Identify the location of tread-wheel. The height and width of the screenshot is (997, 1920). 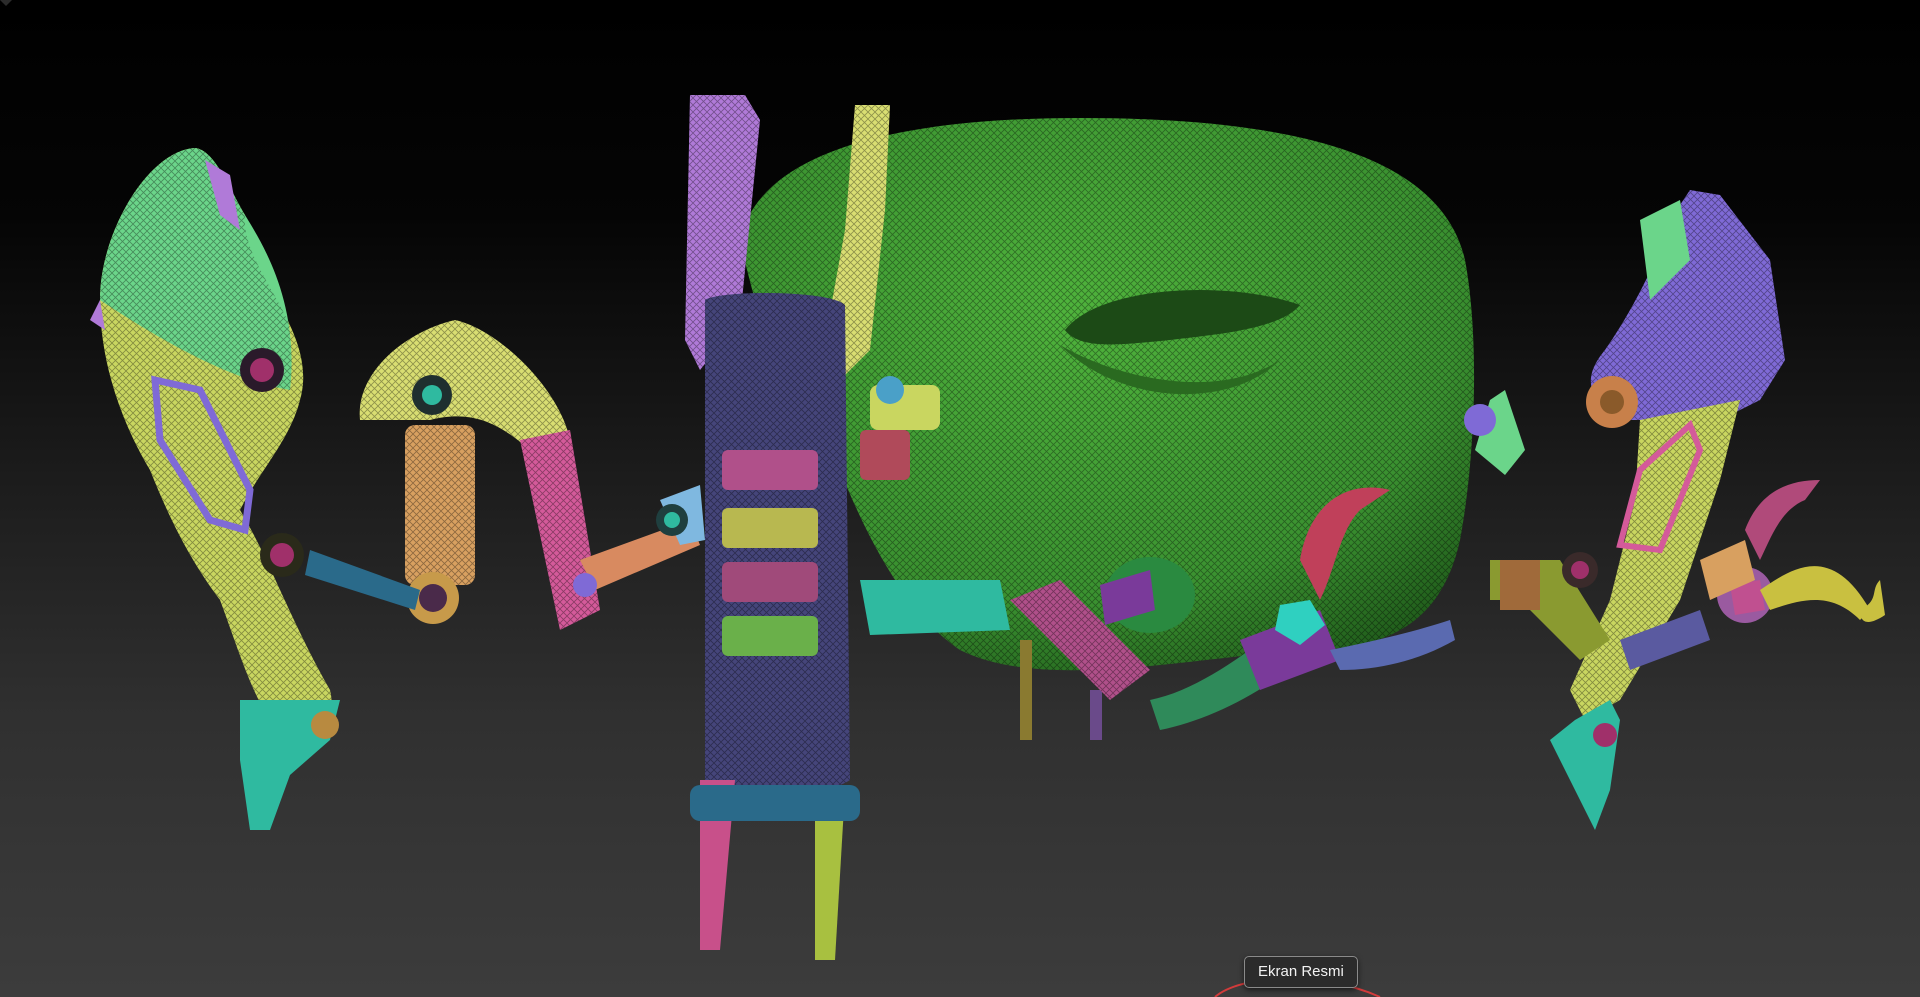
(775, 626).